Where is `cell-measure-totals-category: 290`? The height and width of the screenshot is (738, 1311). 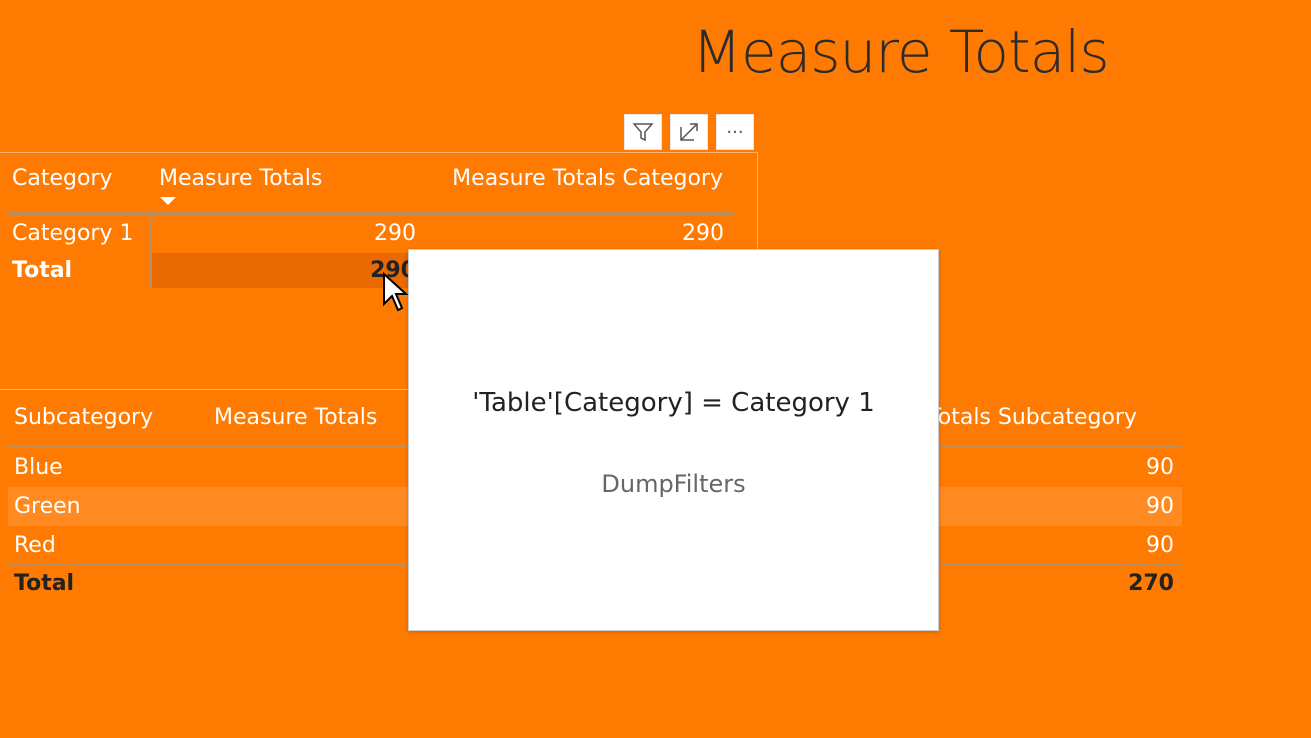
cell-measure-totals-category: 290 is located at coordinates (703, 233).